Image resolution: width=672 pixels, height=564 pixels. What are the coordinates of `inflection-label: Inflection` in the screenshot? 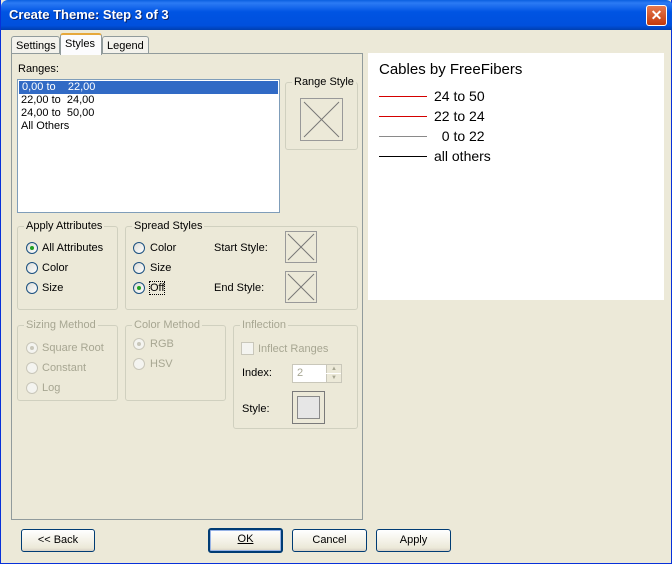 It's located at (264, 325).